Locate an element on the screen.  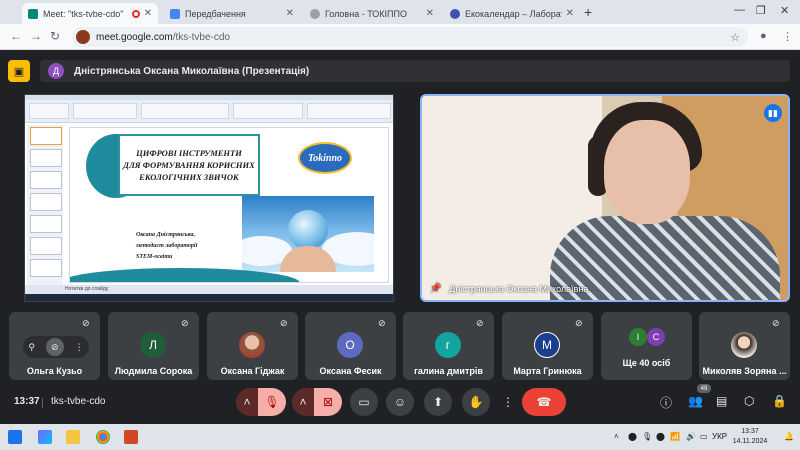
close-window-icon: ✕ is located at coordinates (784, 10).